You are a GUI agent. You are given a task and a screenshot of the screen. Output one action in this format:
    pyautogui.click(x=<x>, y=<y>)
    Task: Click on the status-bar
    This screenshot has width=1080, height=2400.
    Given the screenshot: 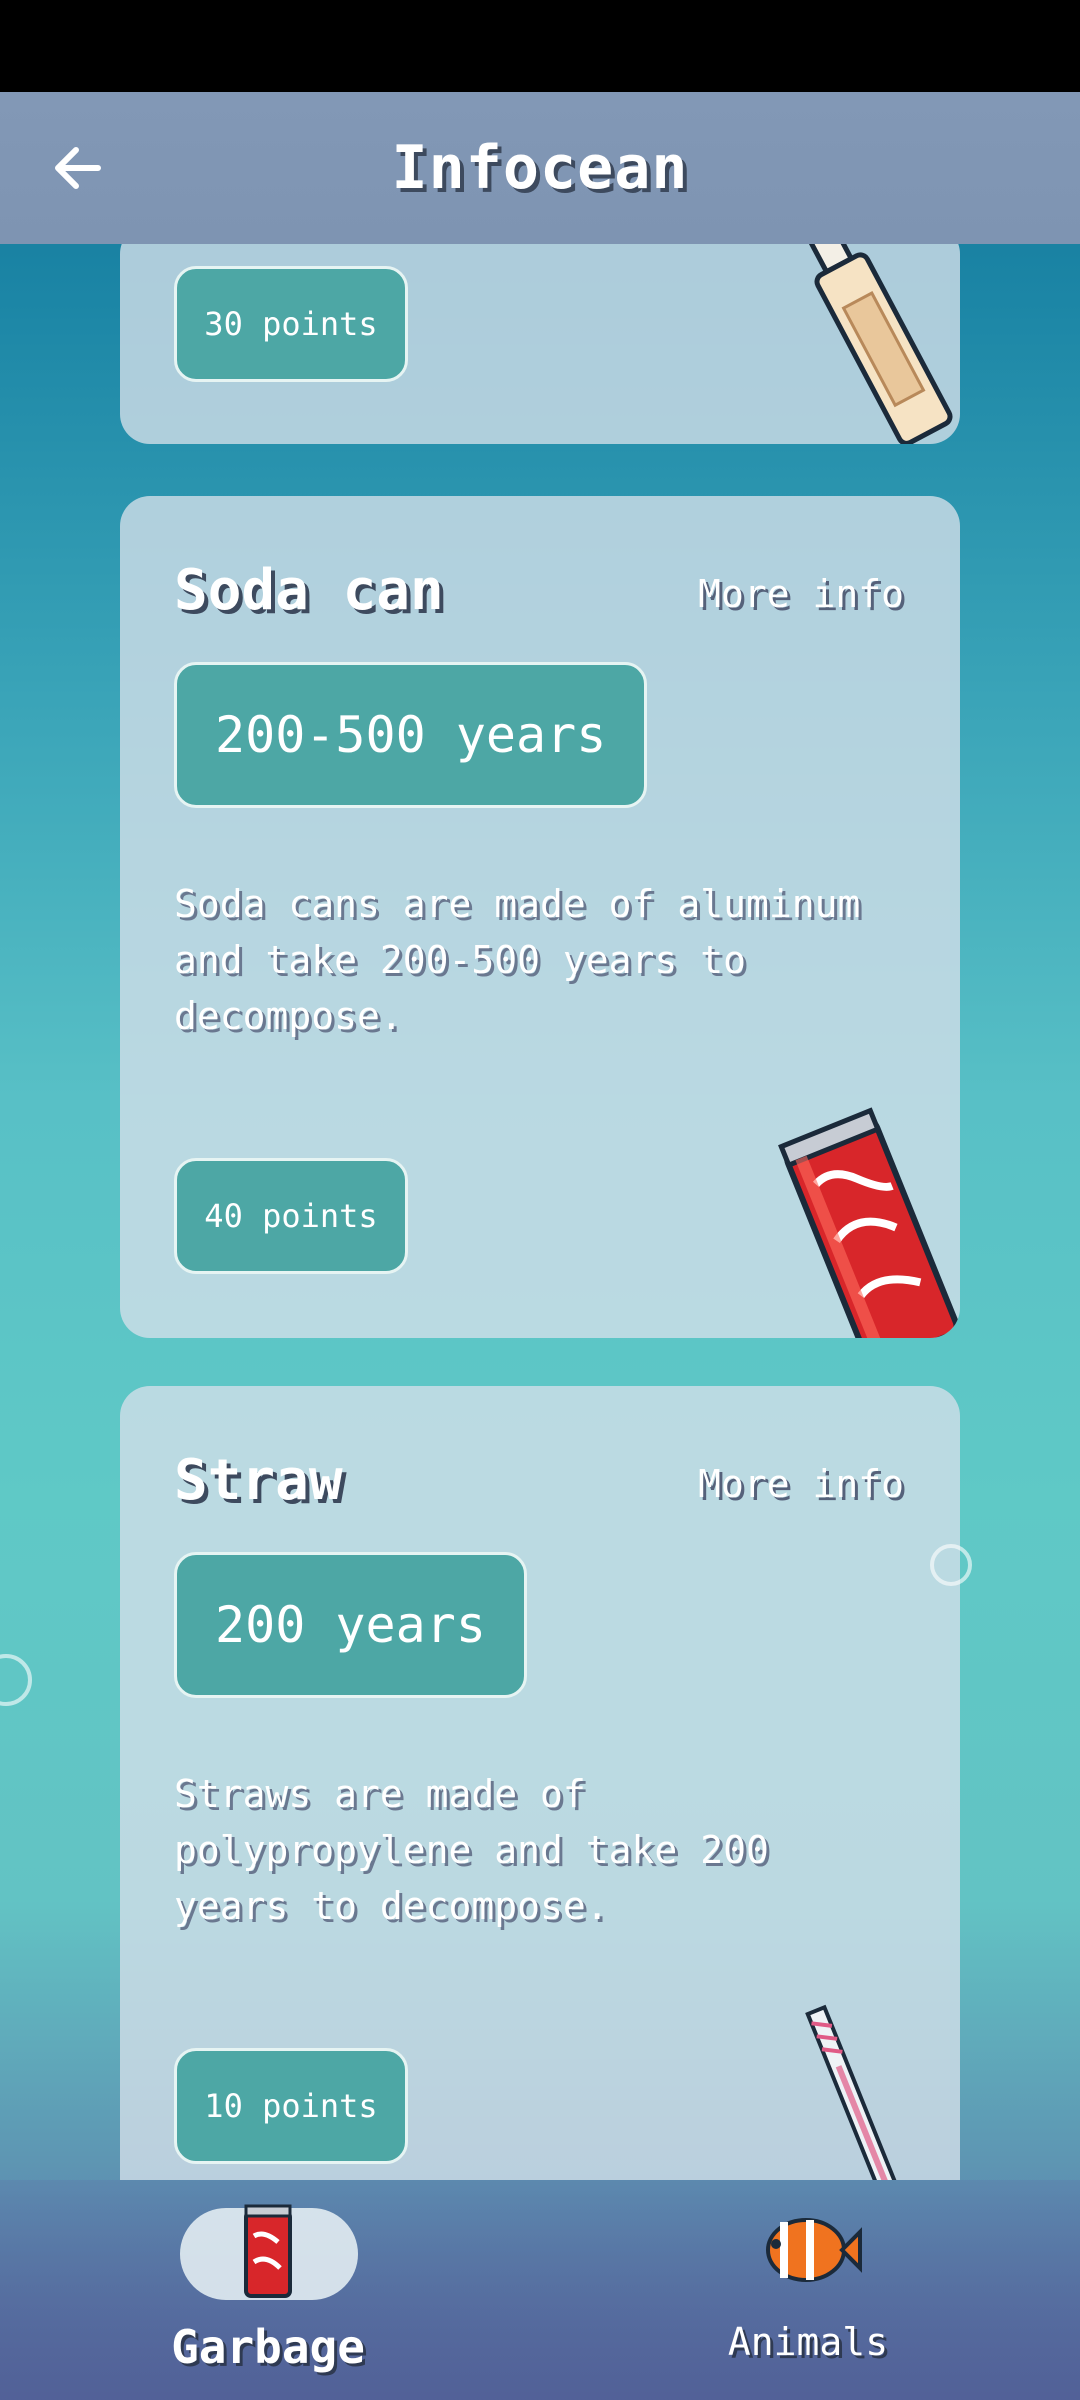 What is the action you would take?
    pyautogui.click(x=540, y=46)
    